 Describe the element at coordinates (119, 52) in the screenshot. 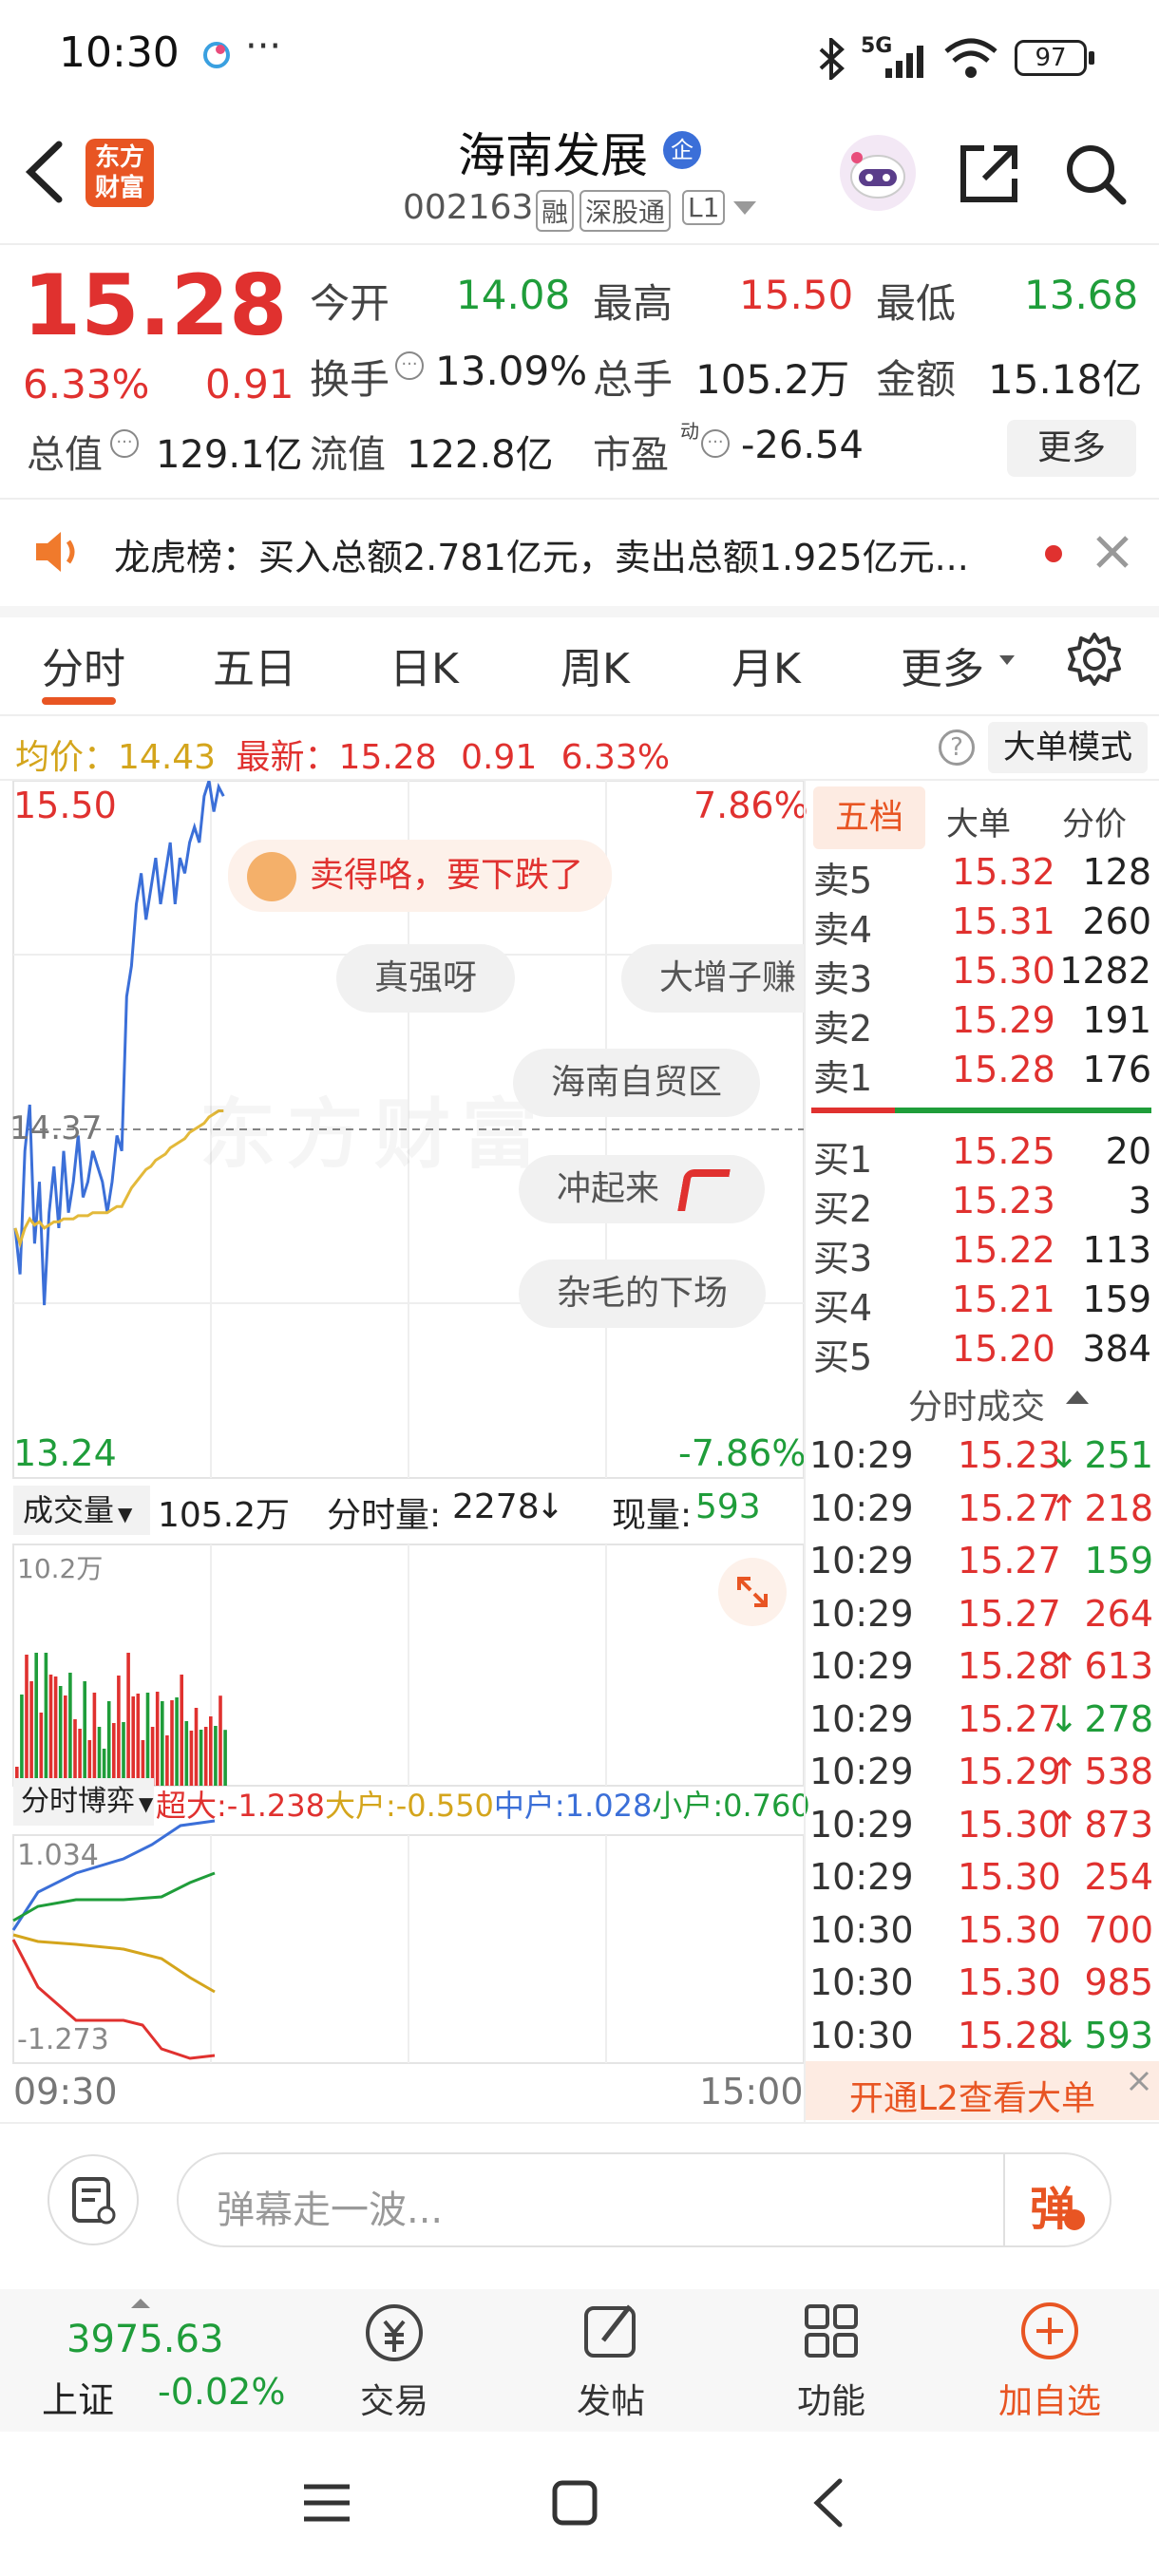

I see `status-time: 10:30` at that location.